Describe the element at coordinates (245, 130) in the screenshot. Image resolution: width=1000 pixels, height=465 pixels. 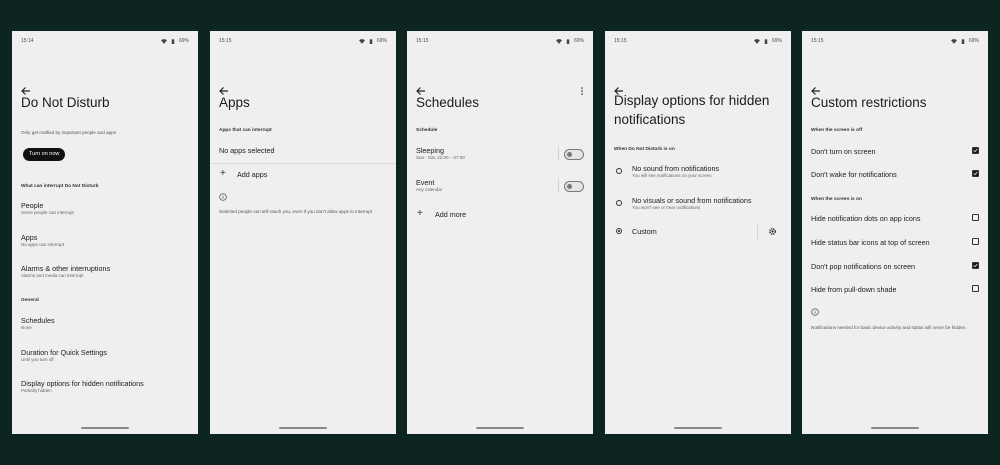
I see `section-header: Apps that can interrupt` at that location.